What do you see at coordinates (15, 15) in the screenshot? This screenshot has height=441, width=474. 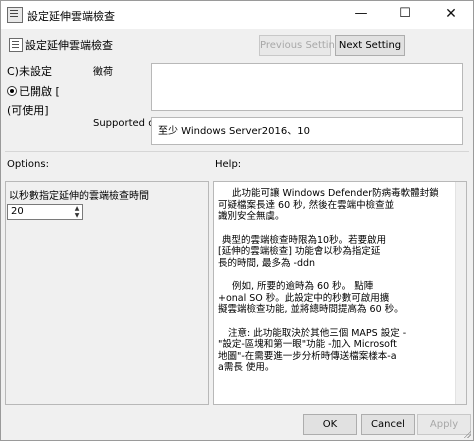 I see `policy-icon` at bounding box center [15, 15].